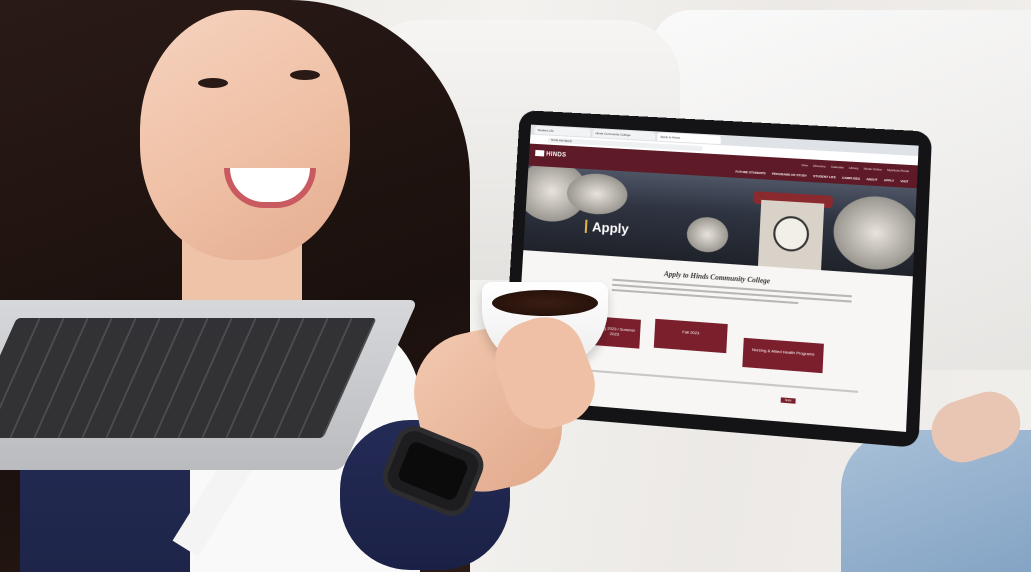  I want to click on right-eye, so click(305, 75).